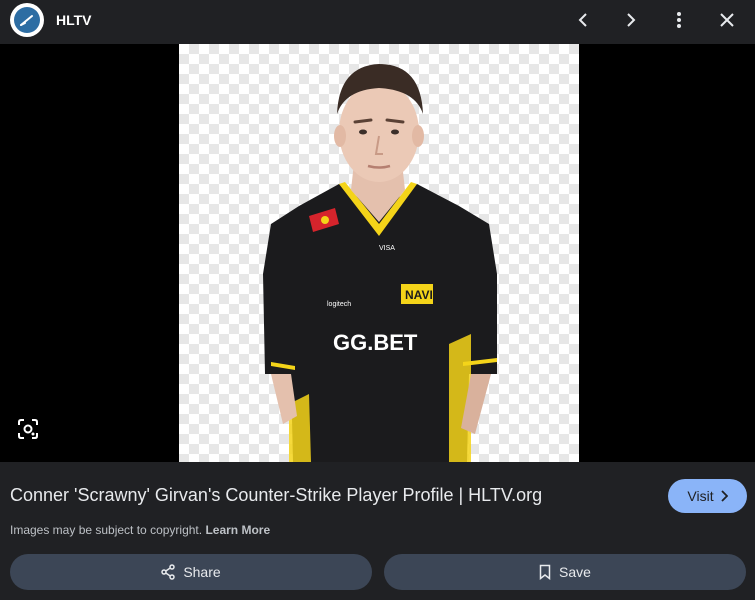 The width and height of the screenshot is (755, 600). Describe the element at coordinates (545, 572) in the screenshot. I see `bookmark-icon` at that location.